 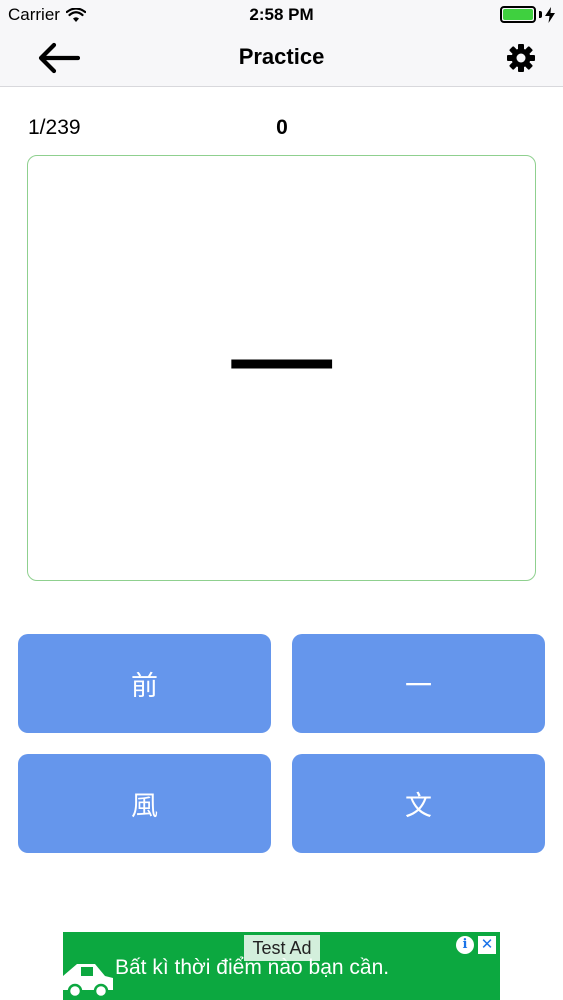 I want to click on ad-close-icon: ✕, so click(x=487, y=945).